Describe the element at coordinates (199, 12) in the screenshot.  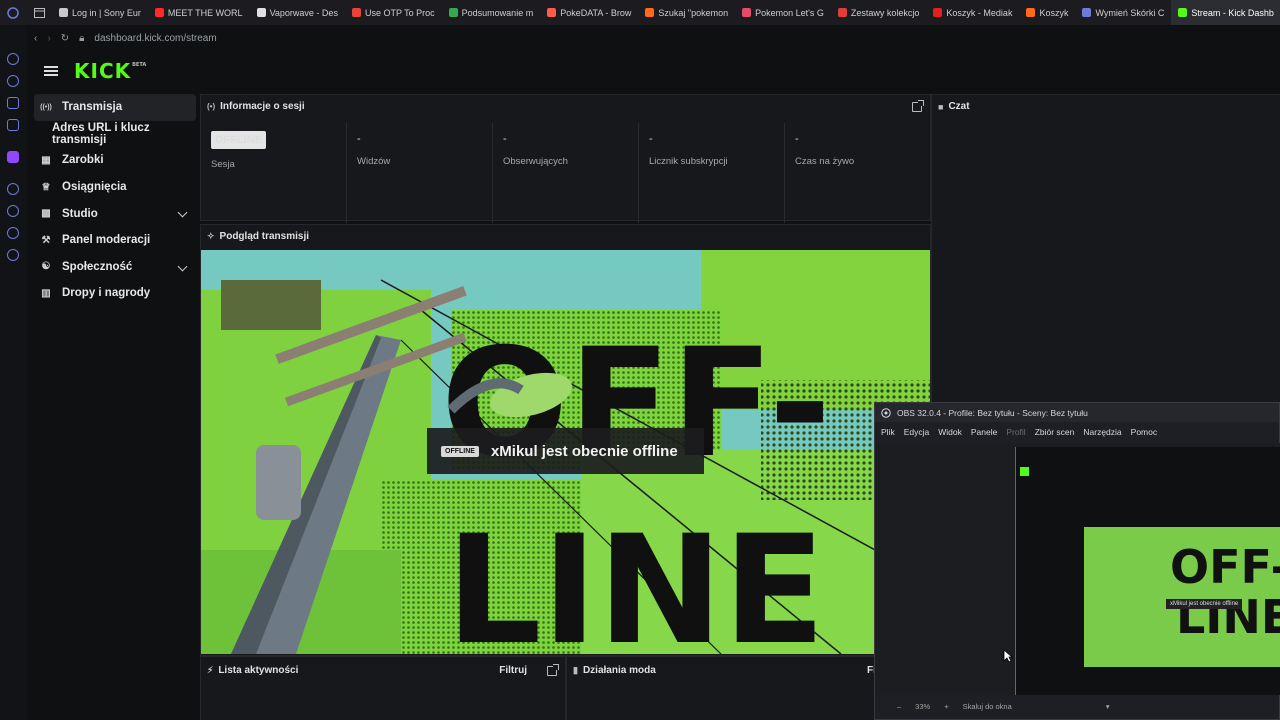
I see `browser-tab: MEET THE WORL` at that location.